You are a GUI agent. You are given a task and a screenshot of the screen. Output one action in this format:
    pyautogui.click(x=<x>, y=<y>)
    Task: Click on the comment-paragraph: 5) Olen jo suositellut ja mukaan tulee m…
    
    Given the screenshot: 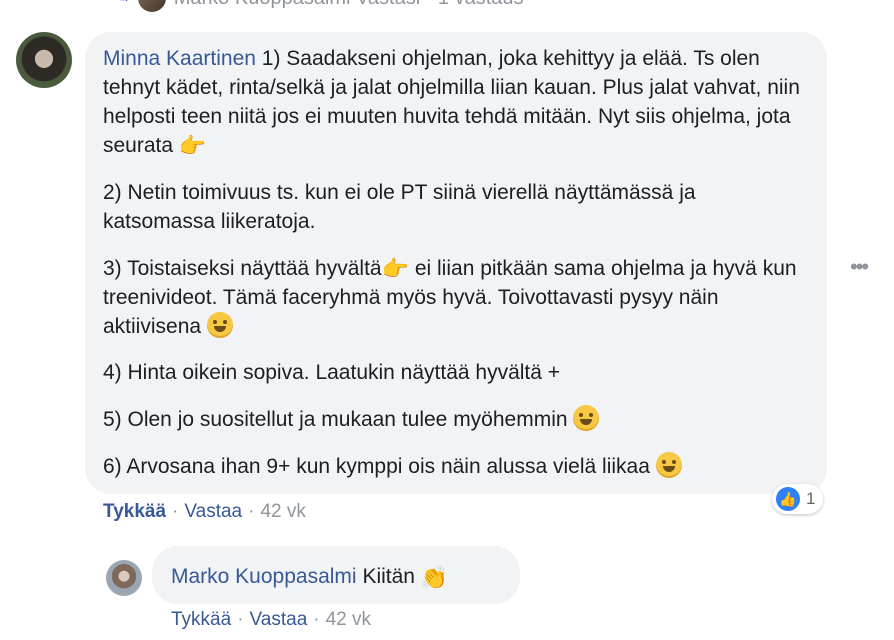 What is the action you would take?
    pyautogui.click(x=457, y=419)
    